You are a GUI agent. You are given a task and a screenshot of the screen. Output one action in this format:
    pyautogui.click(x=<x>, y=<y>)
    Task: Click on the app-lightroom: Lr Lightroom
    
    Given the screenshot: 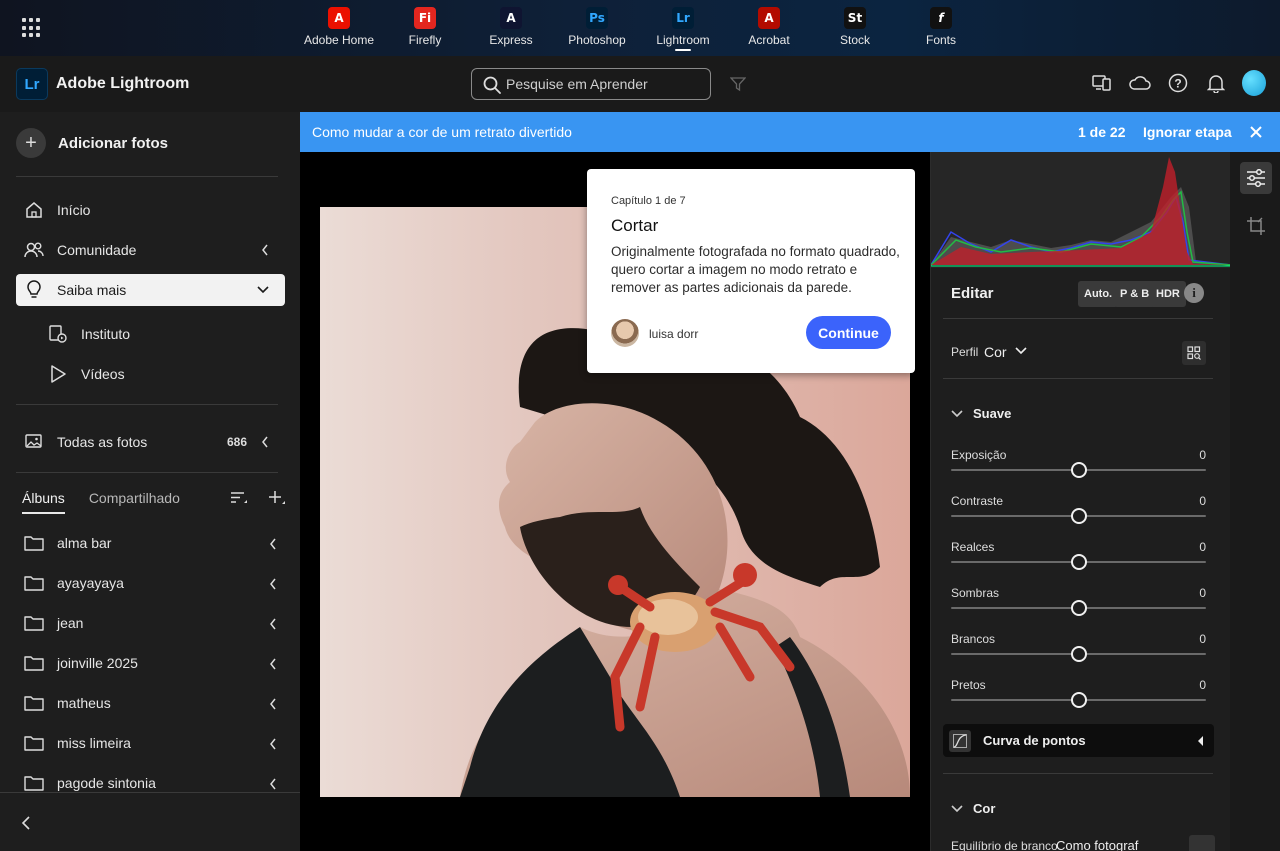 What is the action you would take?
    pyautogui.click(x=683, y=28)
    